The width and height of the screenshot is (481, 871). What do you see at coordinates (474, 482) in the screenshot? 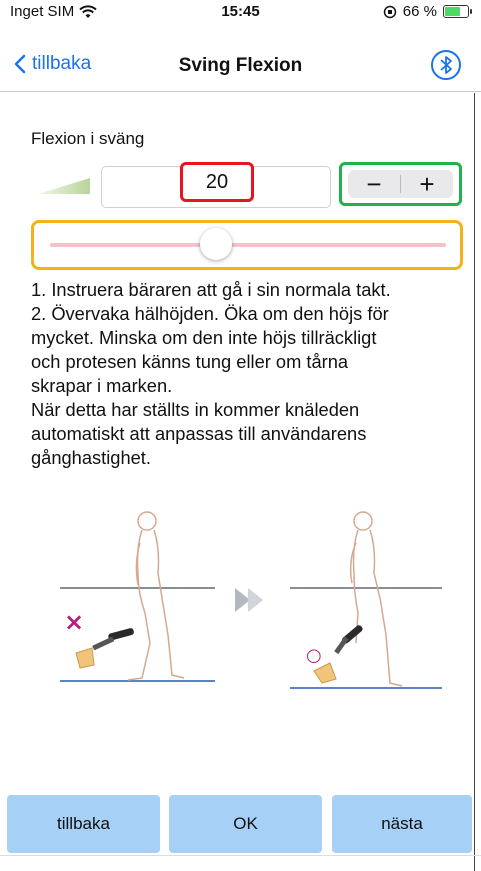
I see `right-edge-rule` at bounding box center [474, 482].